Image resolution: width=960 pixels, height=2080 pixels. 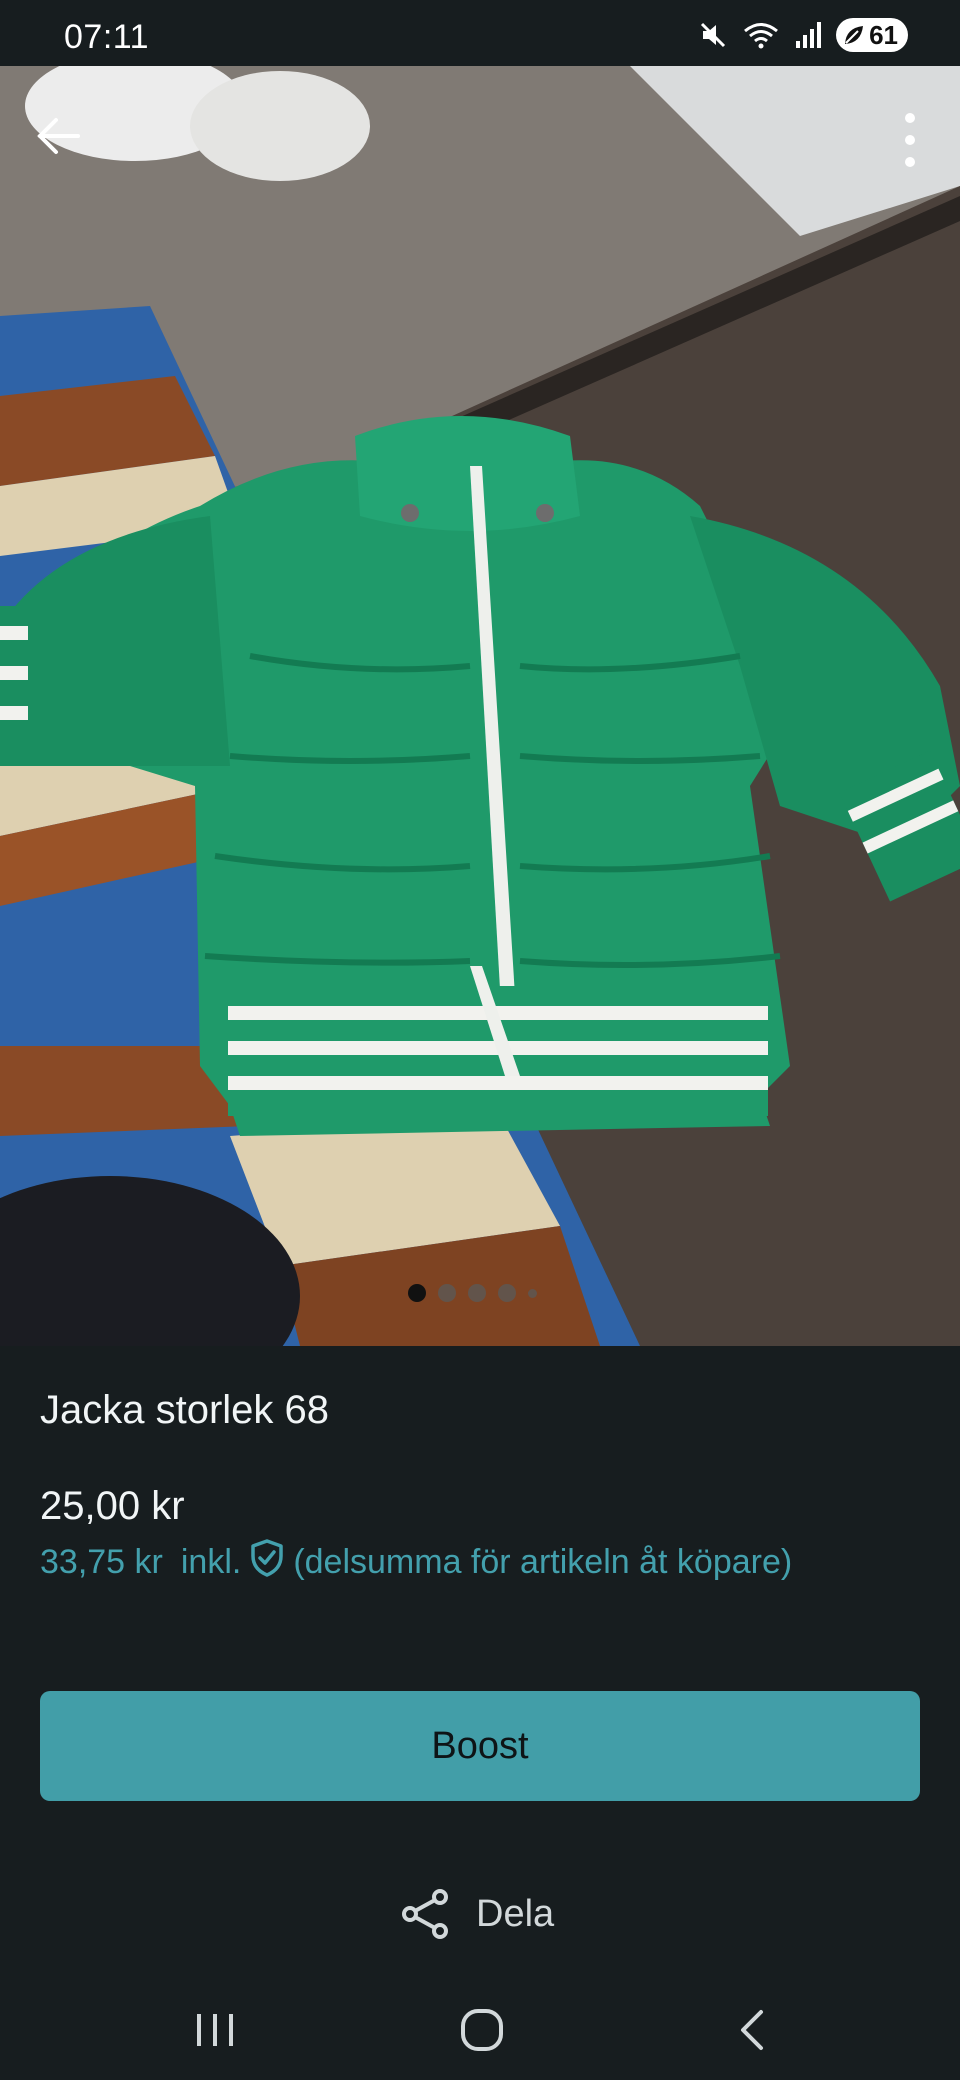 What do you see at coordinates (515, 1913) in the screenshot?
I see `share-label: Dela` at bounding box center [515, 1913].